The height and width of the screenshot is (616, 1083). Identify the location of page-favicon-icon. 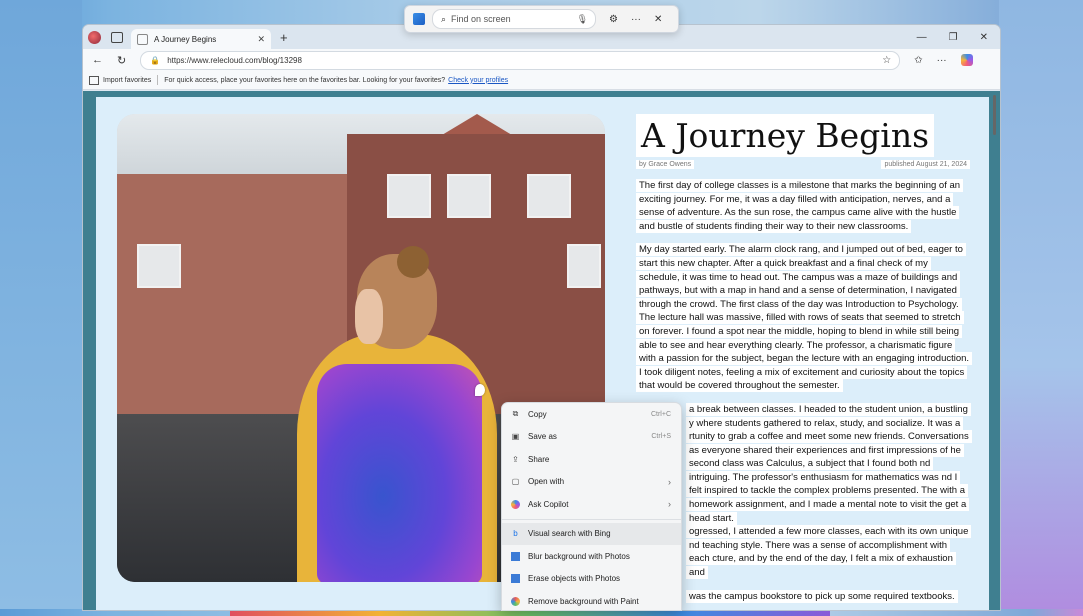
(142, 39).